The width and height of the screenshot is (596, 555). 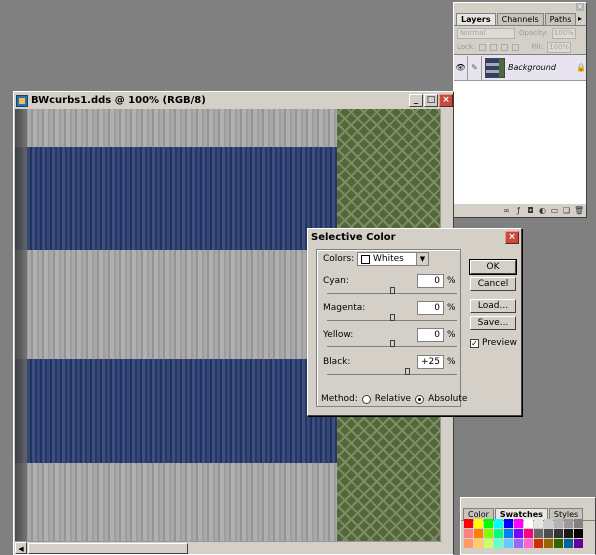 What do you see at coordinates (493, 267) in the screenshot?
I see `ok-button: OK` at bounding box center [493, 267].